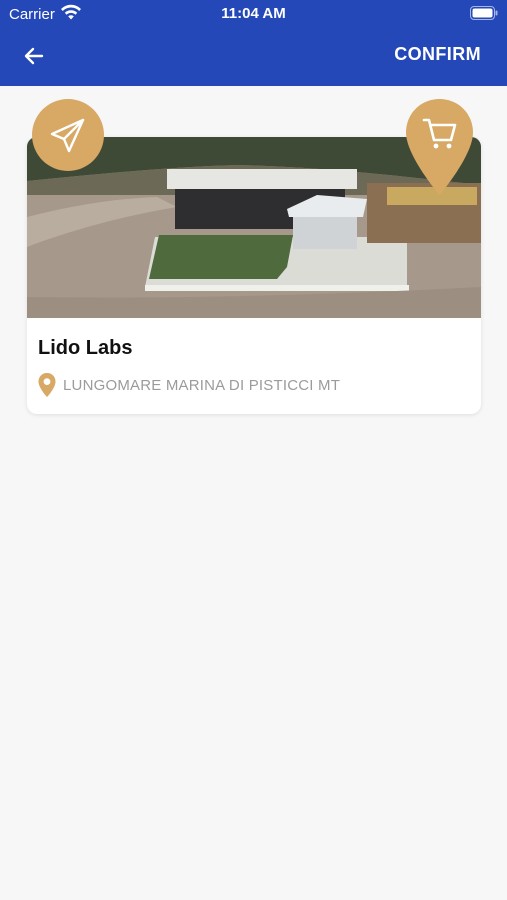 The height and width of the screenshot is (900, 507). I want to click on venue-address: LUNGOMARE MARINA DI PISTICCI MT, so click(188, 385).